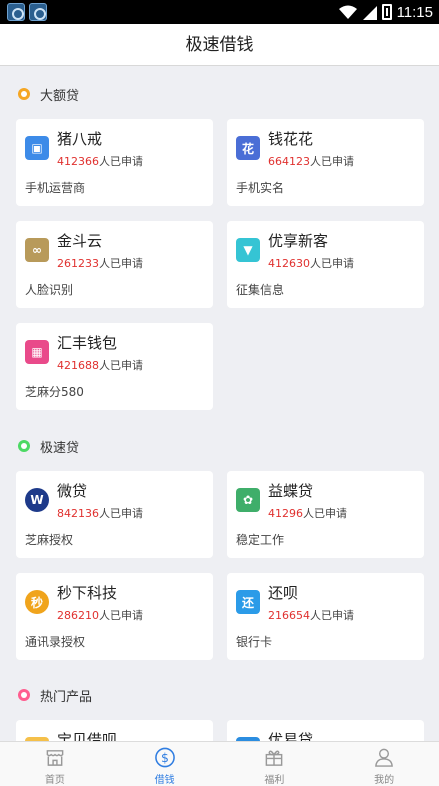 The width and height of the screenshot is (439, 786). I want to click on page-title: 极速借钱, so click(219, 45).